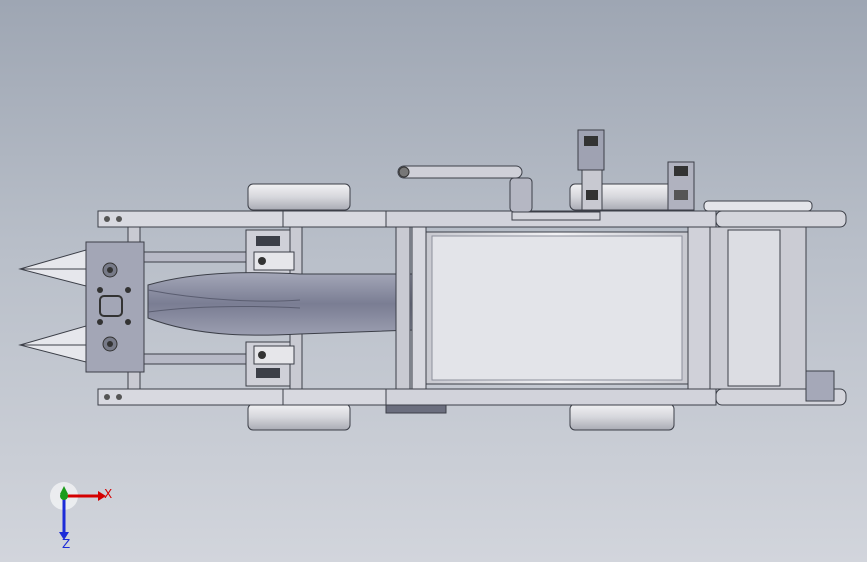 The width and height of the screenshot is (867, 562). Describe the element at coordinates (758, 206) in the screenshot. I see `top-cover-plate` at that location.